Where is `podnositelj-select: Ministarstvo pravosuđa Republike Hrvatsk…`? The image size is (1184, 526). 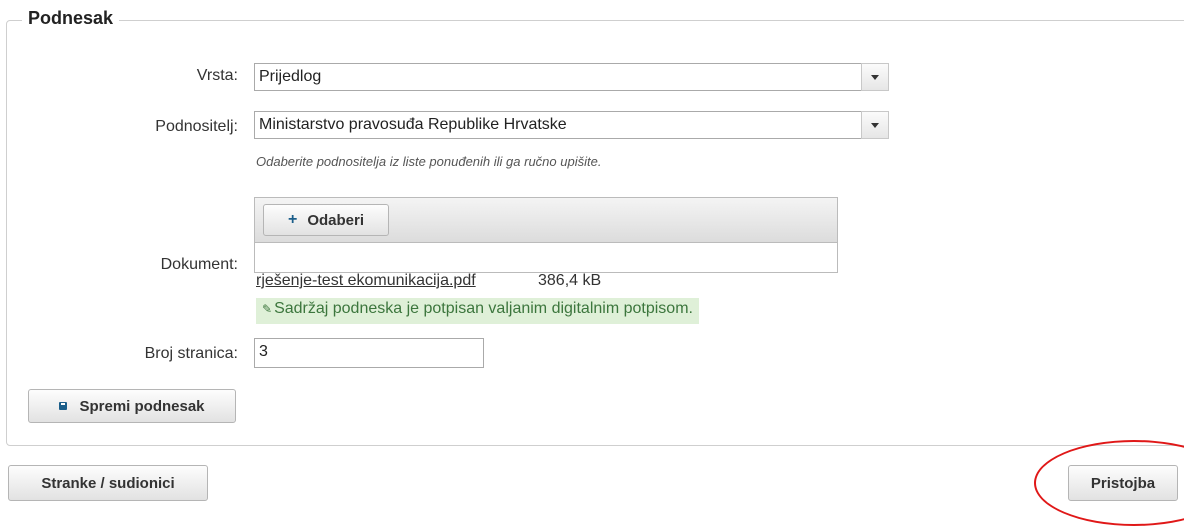
podnositelj-select: Ministarstvo pravosuđa Republike Hrvatsk… is located at coordinates (571, 125).